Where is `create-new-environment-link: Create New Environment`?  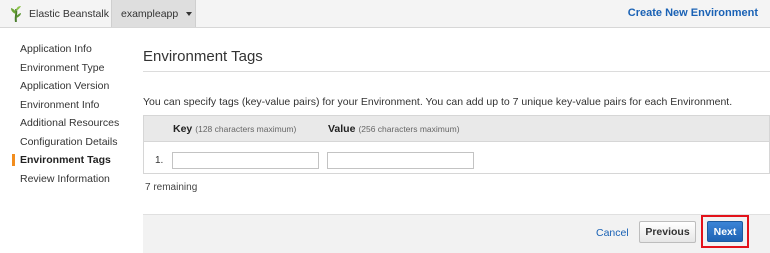
create-new-environment-link: Create New Environment is located at coordinates (693, 13).